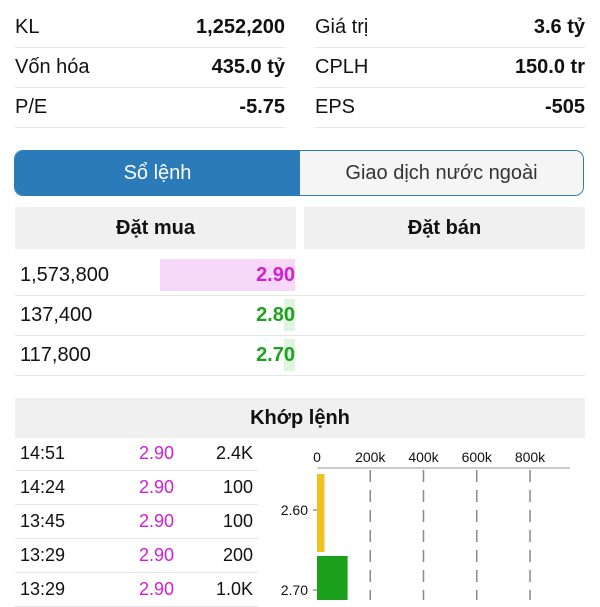 The image size is (600, 607). I want to click on match-time: 14:24, so click(43, 487).